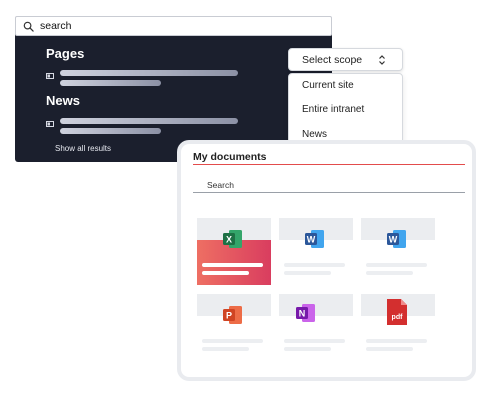 The image size is (500, 400). Describe the element at coordinates (28, 26) in the screenshot. I see `search-icon` at that location.